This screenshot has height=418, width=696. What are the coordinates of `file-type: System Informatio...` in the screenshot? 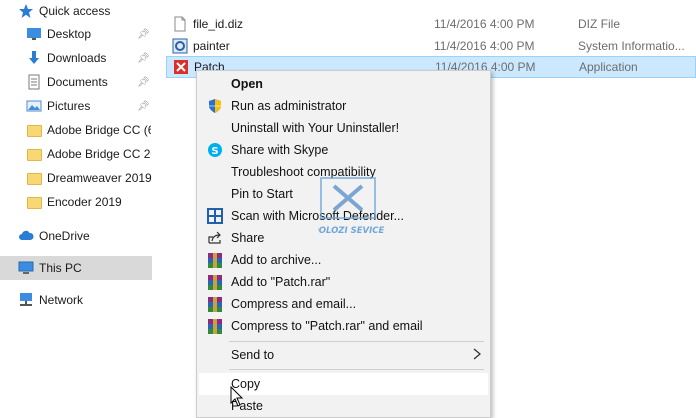 It's located at (631, 46).